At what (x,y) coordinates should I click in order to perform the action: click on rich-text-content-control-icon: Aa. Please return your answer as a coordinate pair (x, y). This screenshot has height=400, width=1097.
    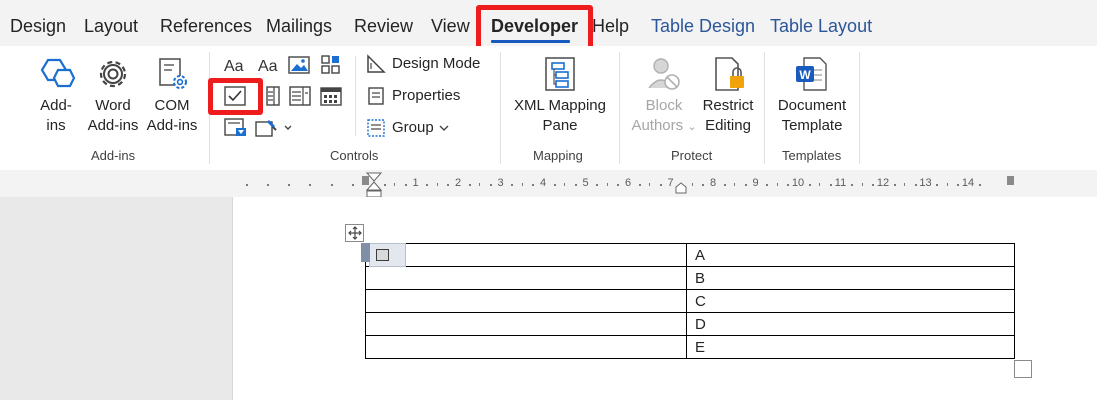
    Looking at the image, I should click on (235, 65).